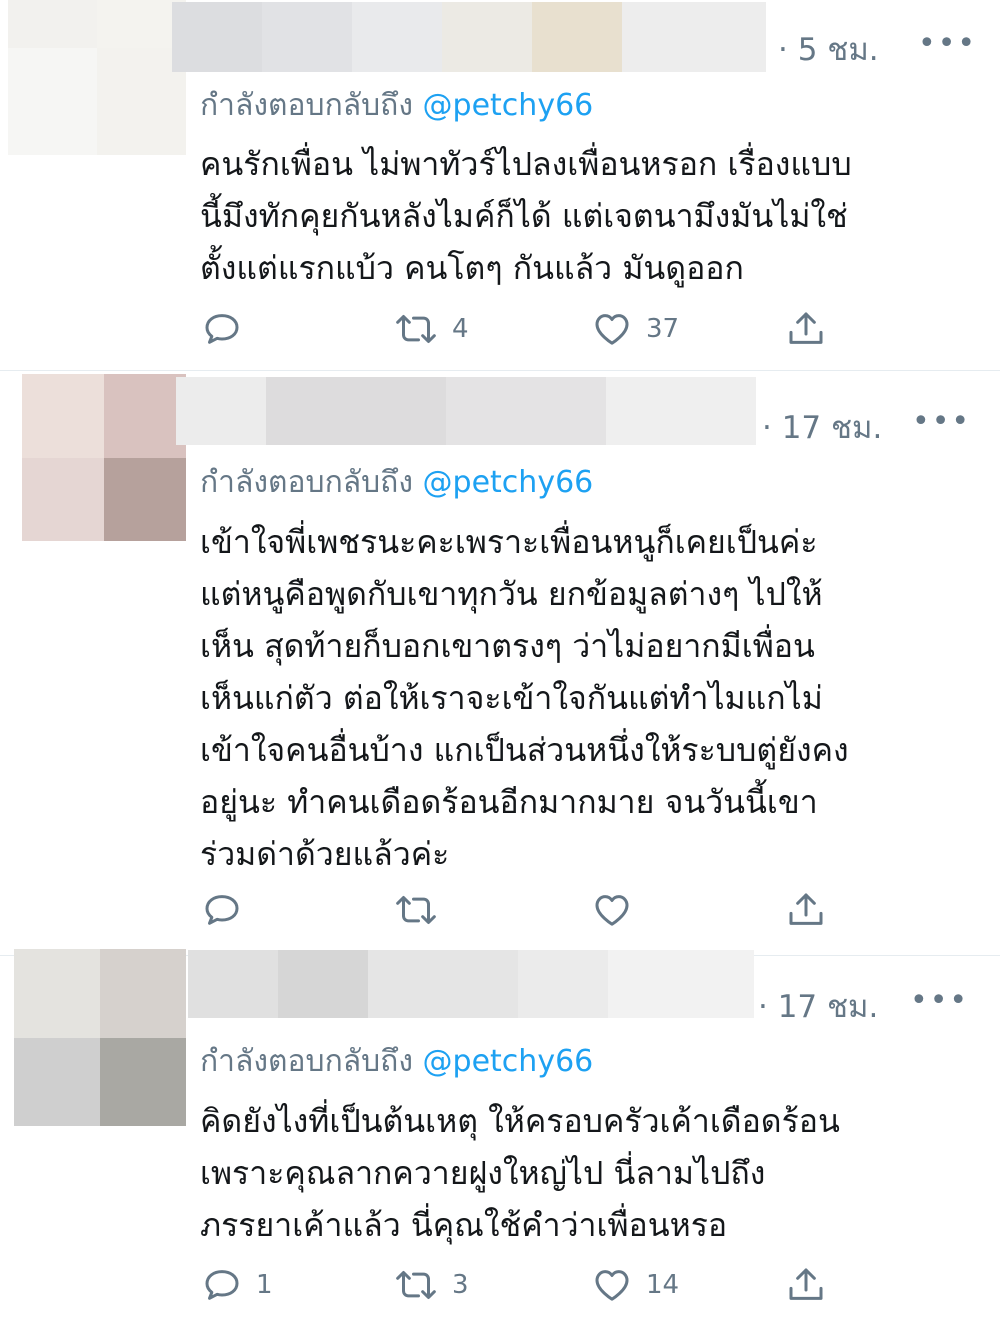 Image resolution: width=1000 pixels, height=1325 pixels. I want to click on reply-count: 1, so click(264, 1285).